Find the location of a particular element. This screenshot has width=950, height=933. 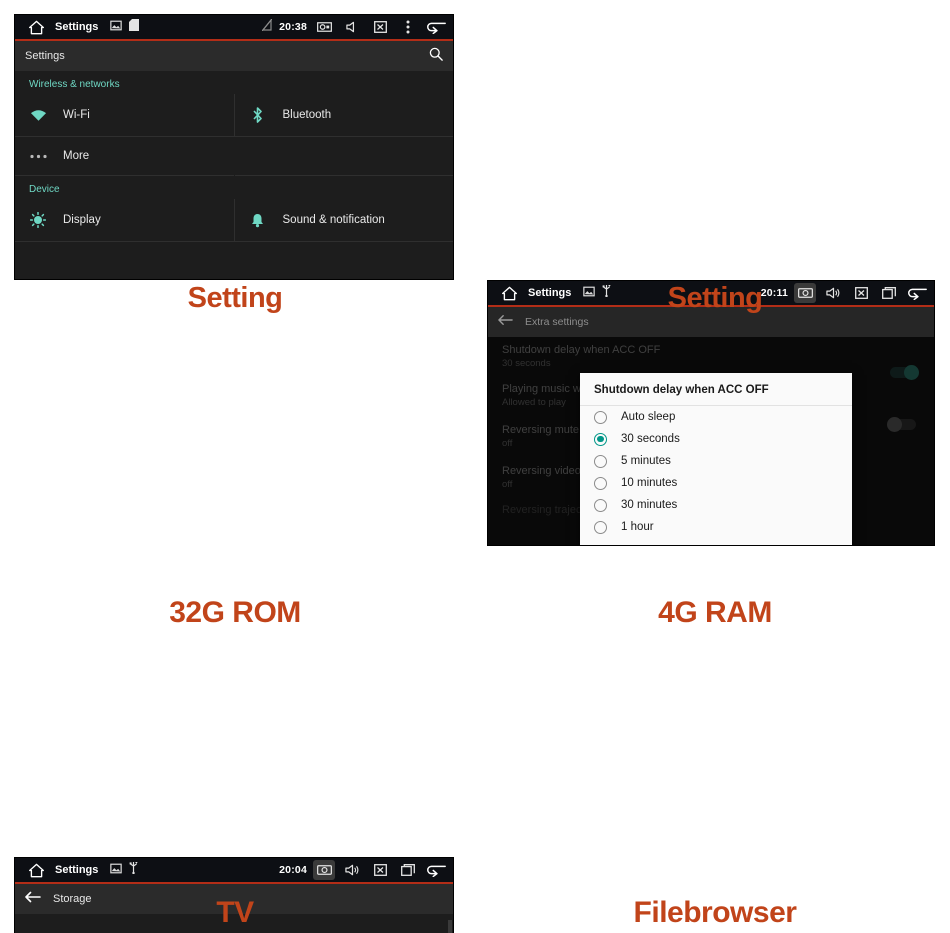

settings-row-sound: Sound & notification is located at coordinates (343, 220).